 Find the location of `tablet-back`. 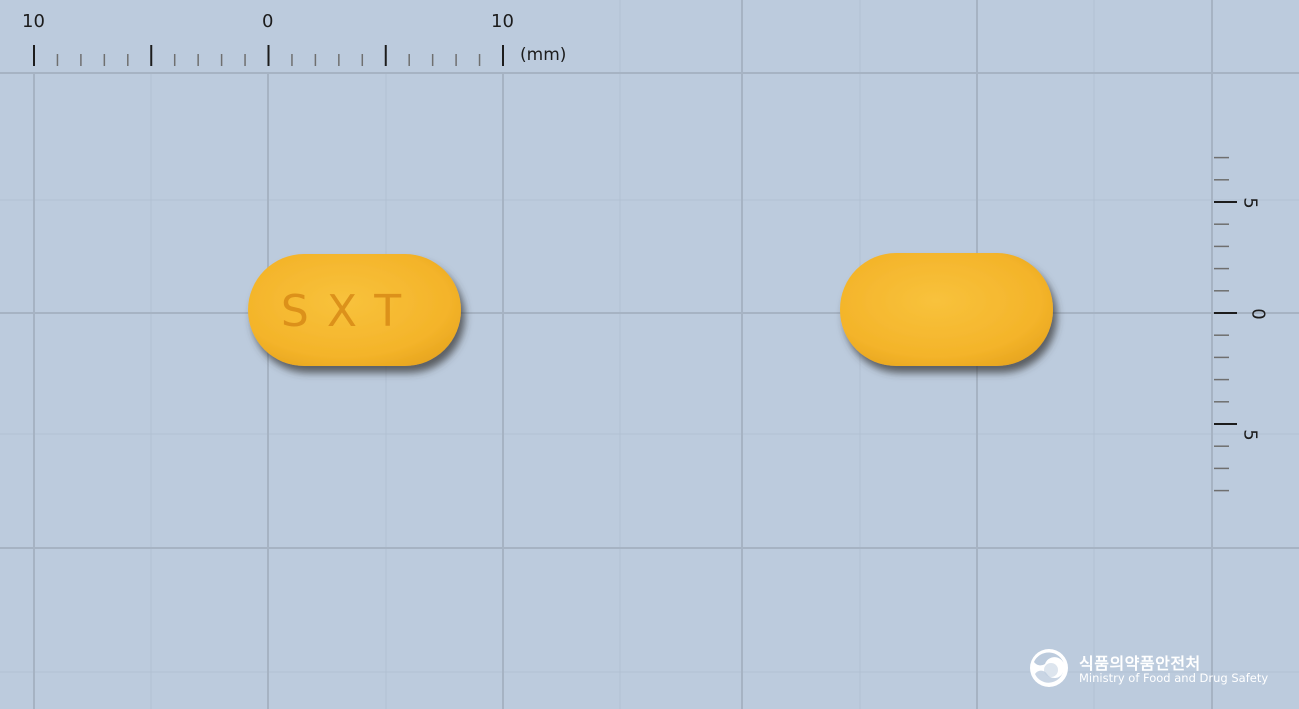

tablet-back is located at coordinates (946, 309).